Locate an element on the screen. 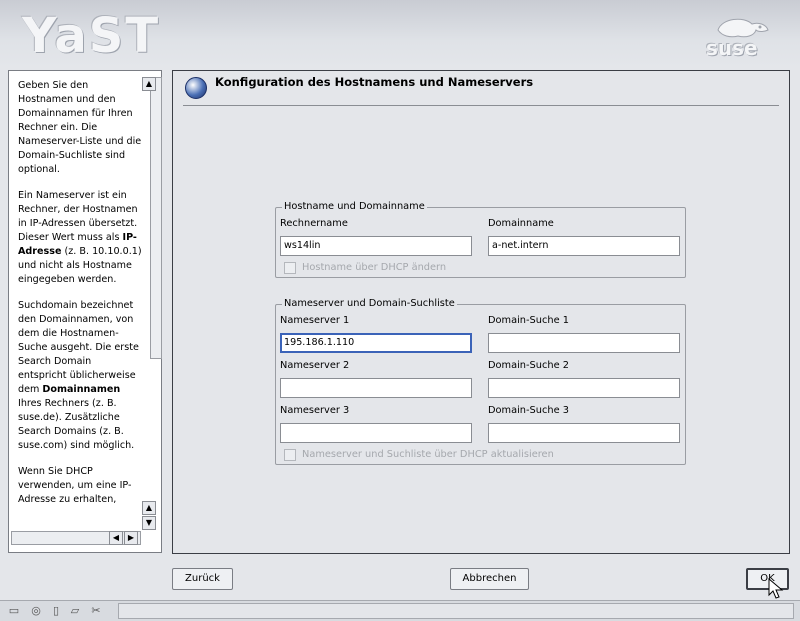 The image size is (800, 621). scroll-down-icon: ▼ is located at coordinates (149, 523).